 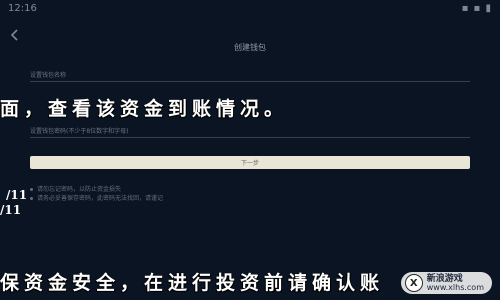 What do you see at coordinates (476, 8) in the screenshot?
I see `status-icons: ▪ ▪ ▮` at bounding box center [476, 8].